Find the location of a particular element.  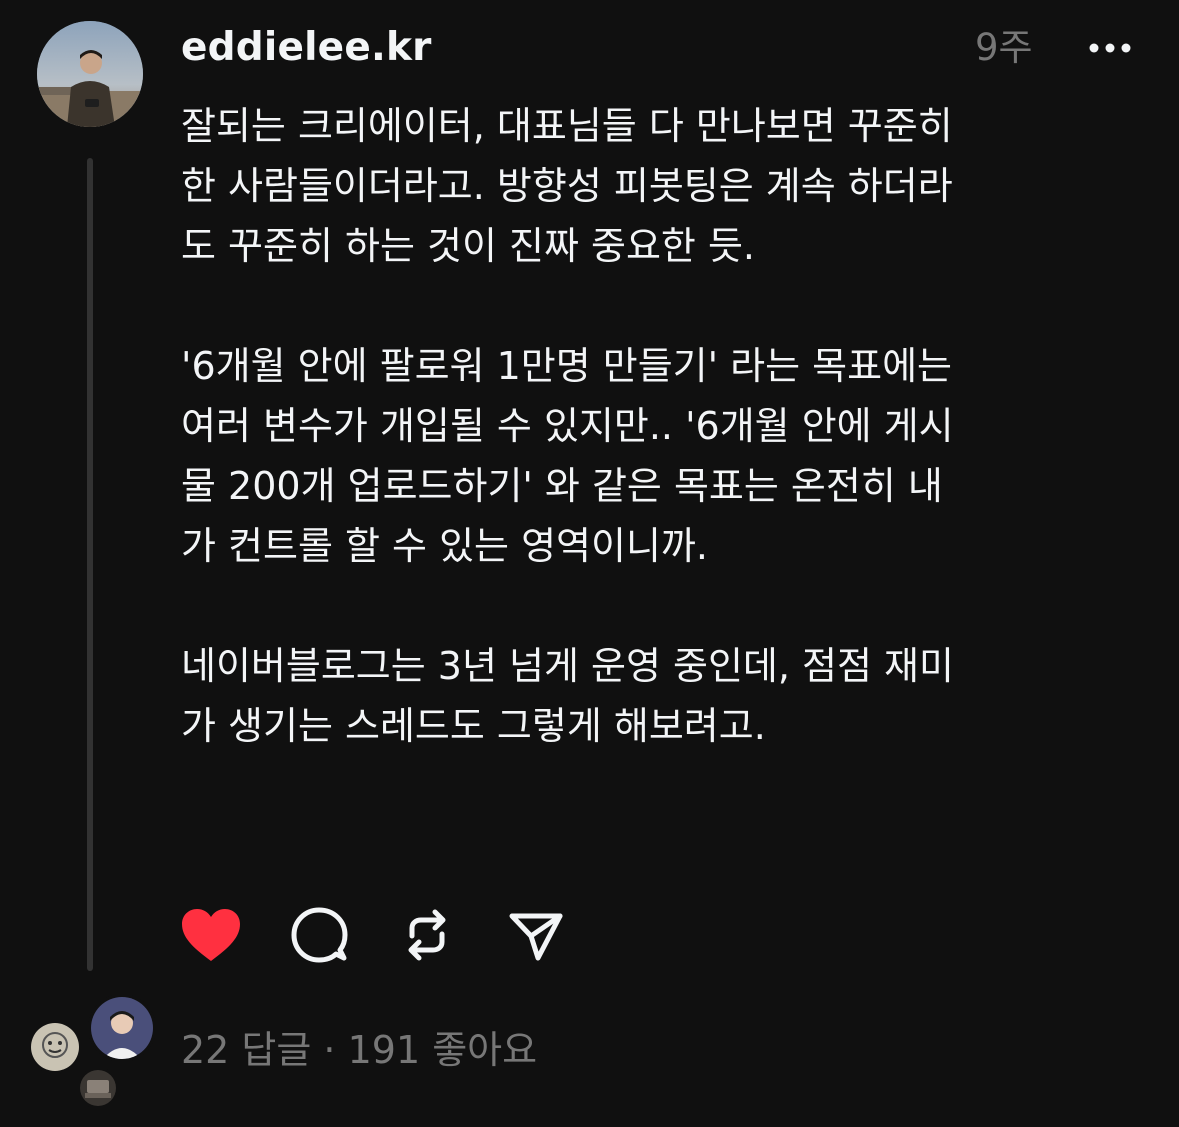

repost-icon is located at coordinates (427, 935).